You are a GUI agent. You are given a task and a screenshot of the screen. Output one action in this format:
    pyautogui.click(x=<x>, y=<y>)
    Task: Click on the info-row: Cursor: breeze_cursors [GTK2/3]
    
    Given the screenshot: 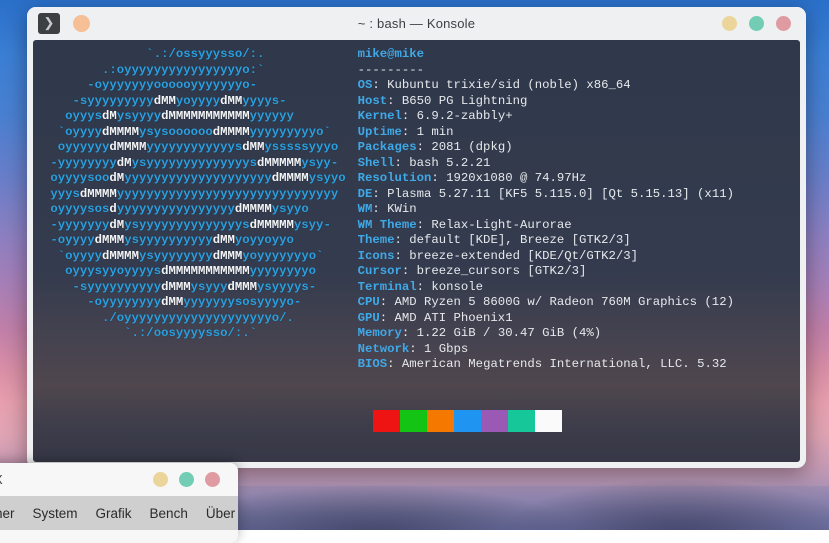 What is the action you would take?
    pyautogui.click(x=472, y=271)
    